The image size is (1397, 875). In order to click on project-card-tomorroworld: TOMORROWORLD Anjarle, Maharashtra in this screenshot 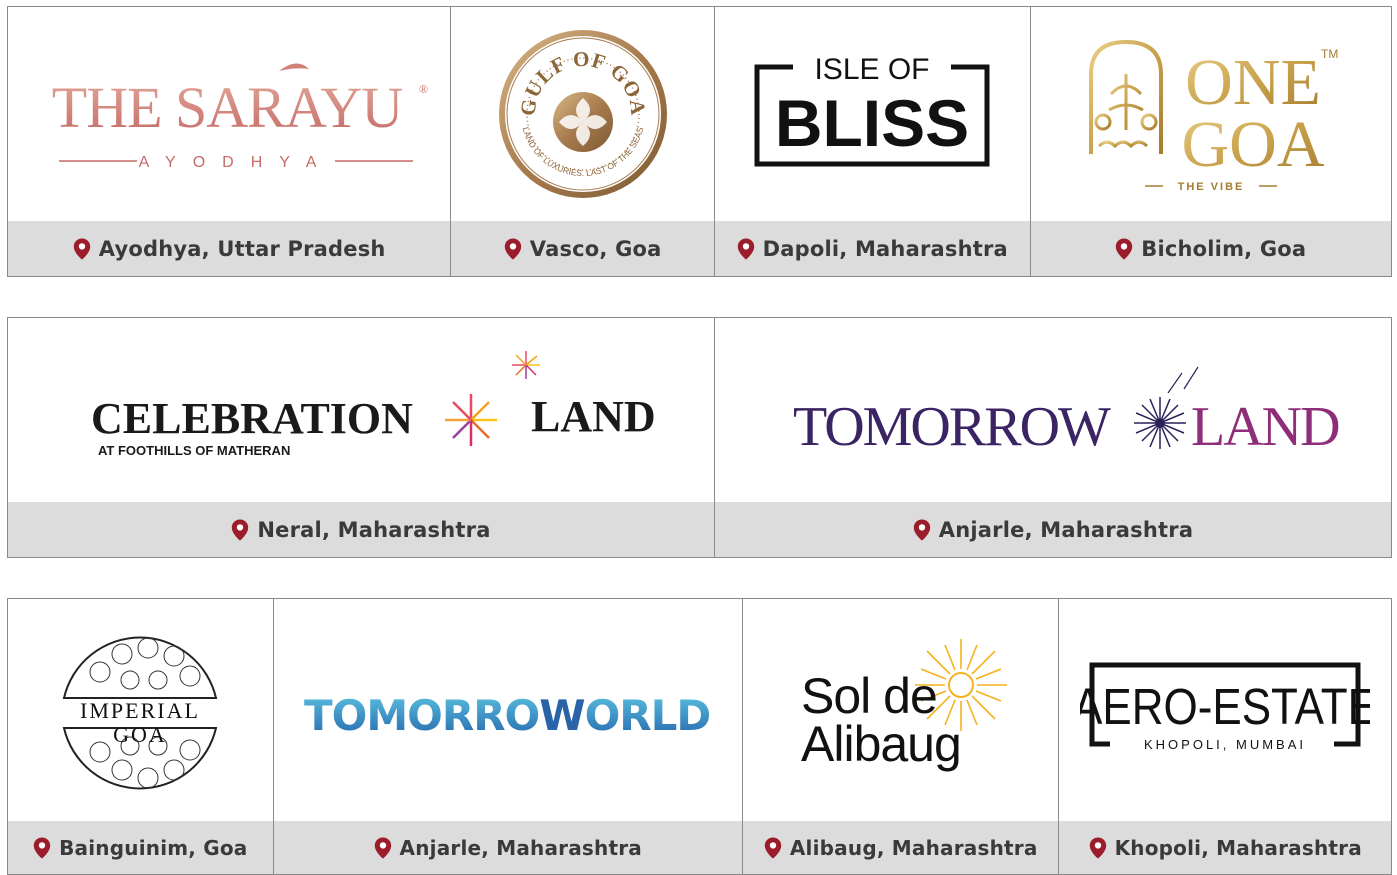, I will do `click(508, 736)`.